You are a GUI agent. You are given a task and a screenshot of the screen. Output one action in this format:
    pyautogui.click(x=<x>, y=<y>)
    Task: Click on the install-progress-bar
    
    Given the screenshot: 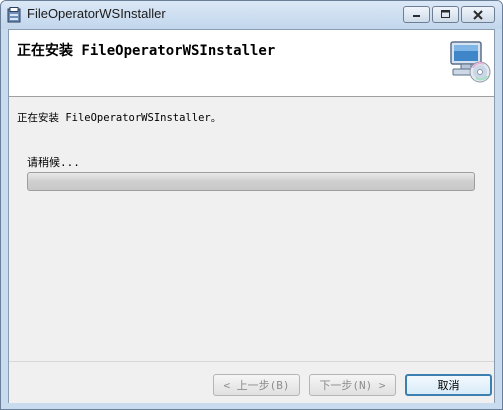 What is the action you would take?
    pyautogui.click(x=251, y=181)
    